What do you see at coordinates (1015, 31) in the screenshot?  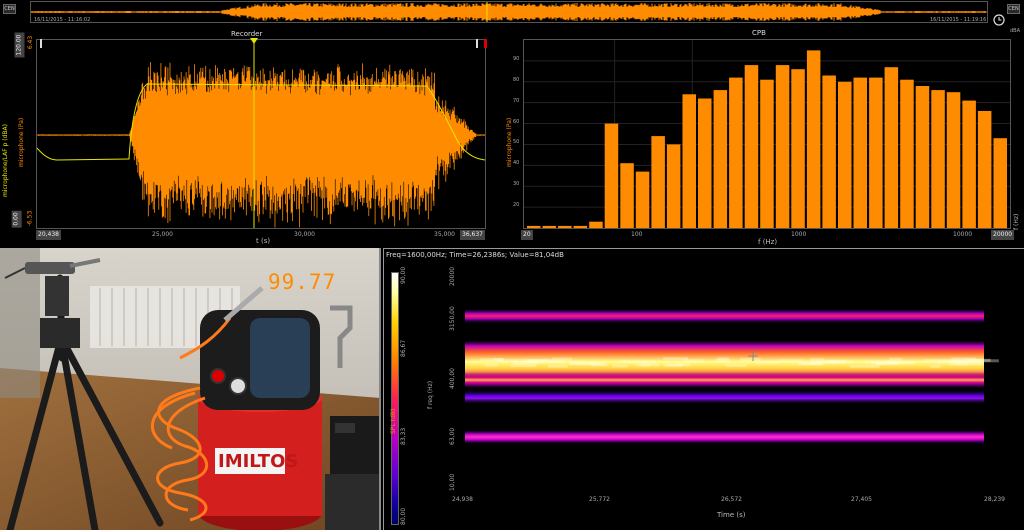 I see `cpb-units-top: dBA` at bounding box center [1015, 31].